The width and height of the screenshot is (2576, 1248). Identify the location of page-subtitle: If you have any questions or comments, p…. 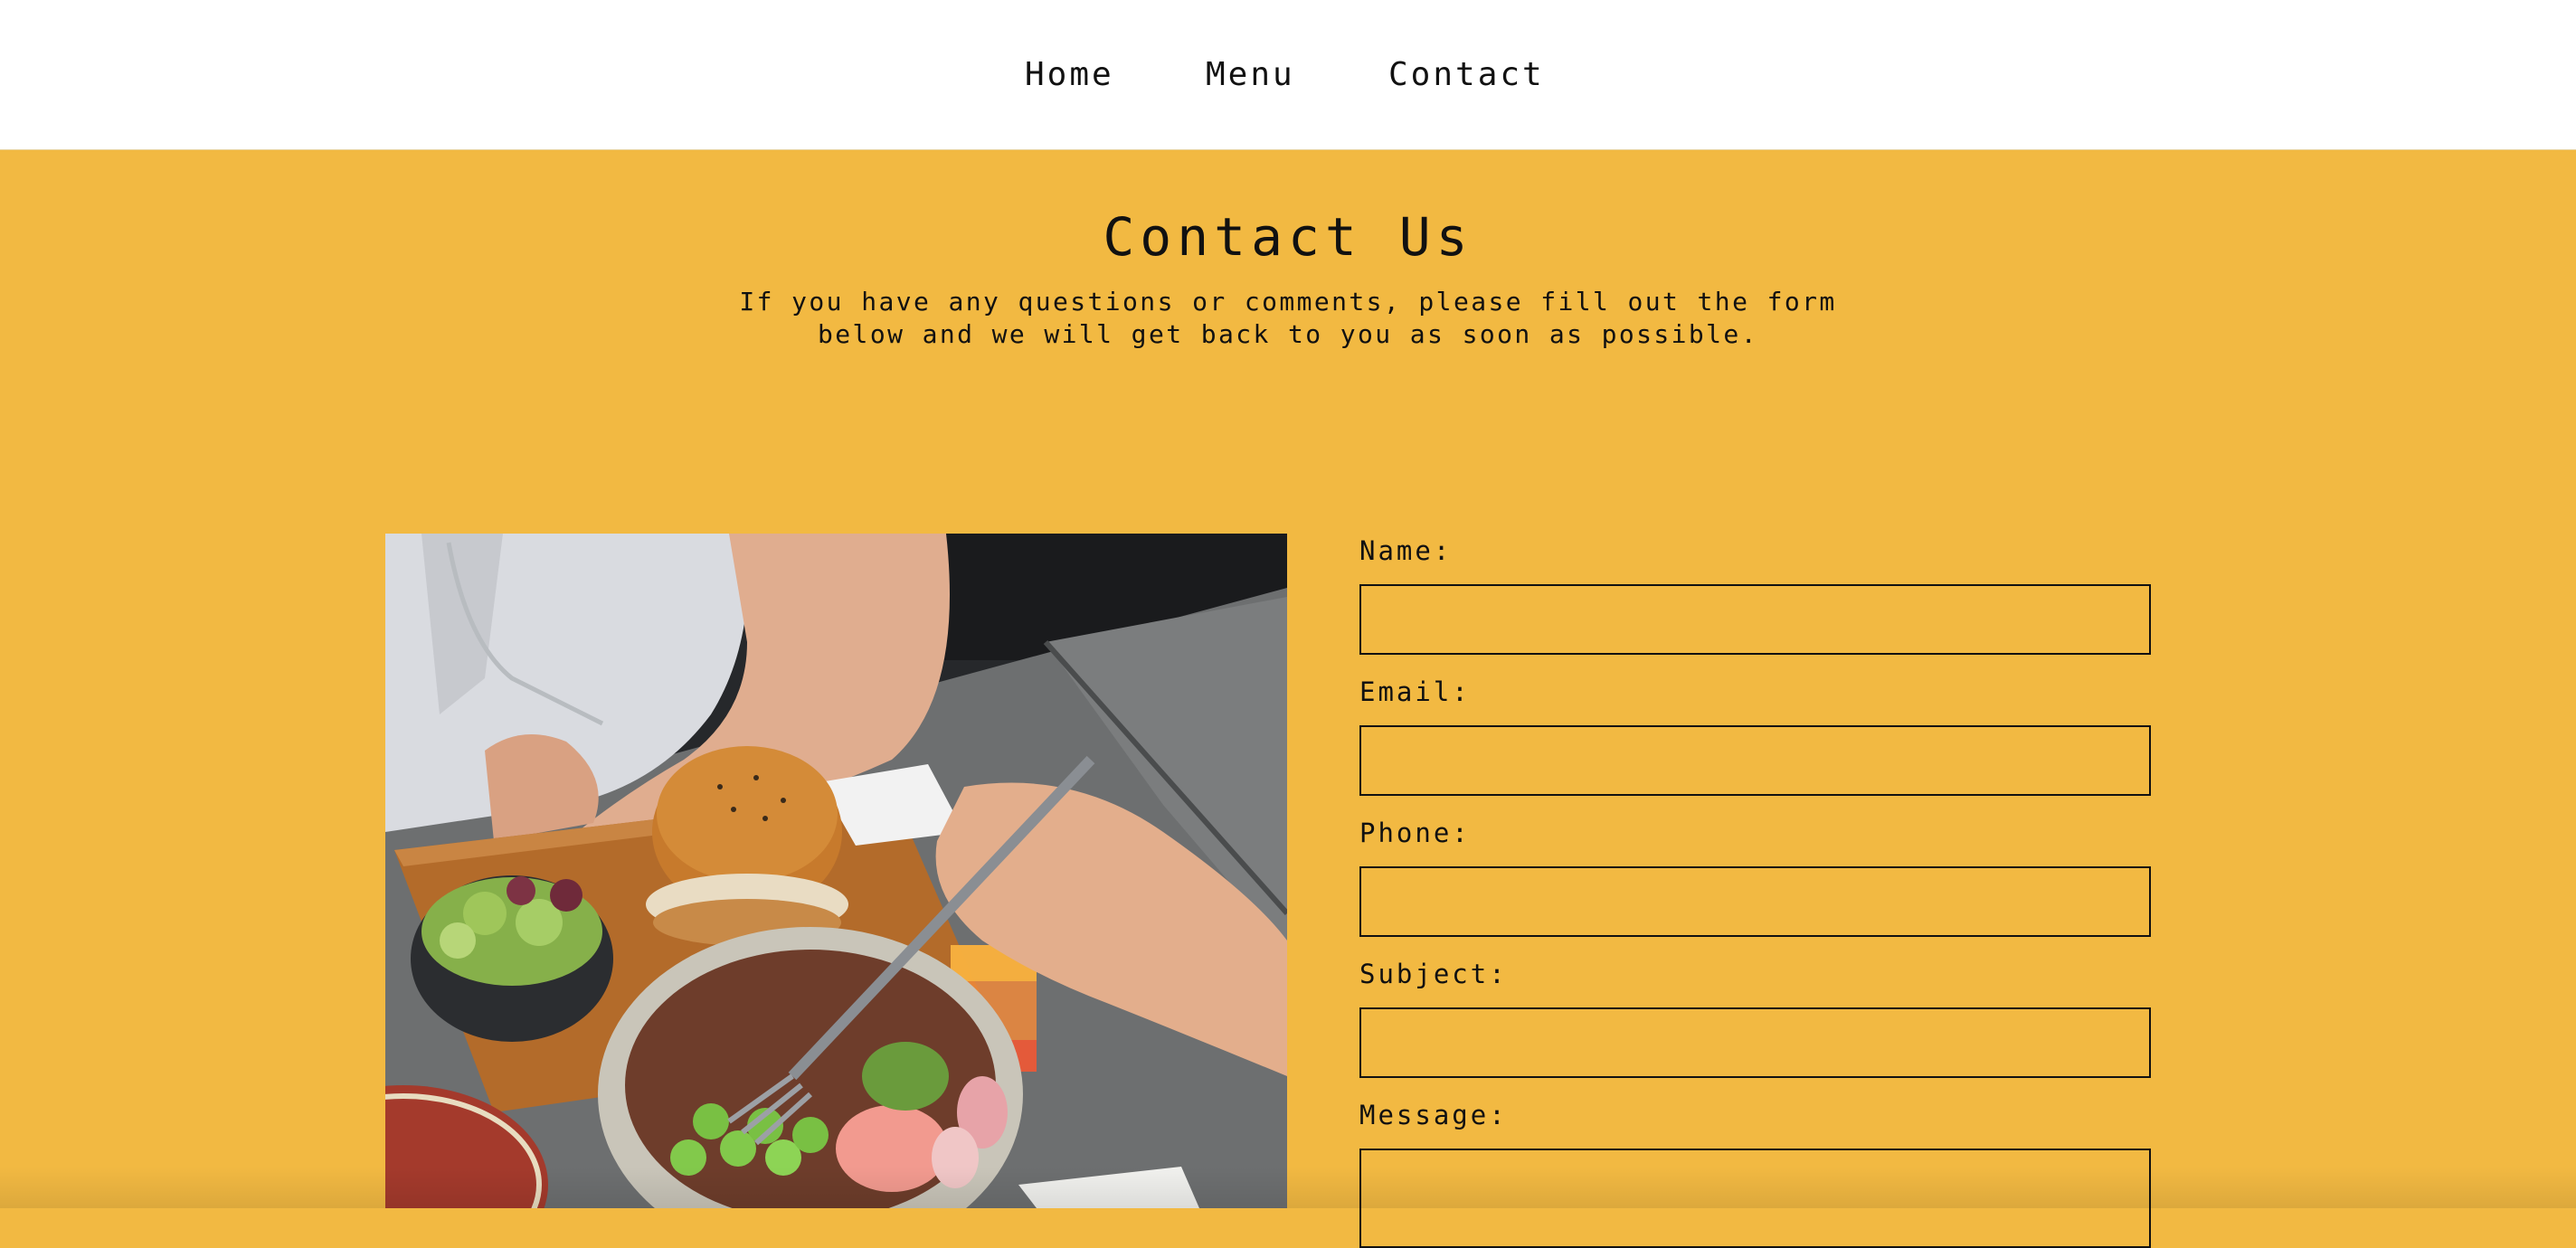
(1288, 318).